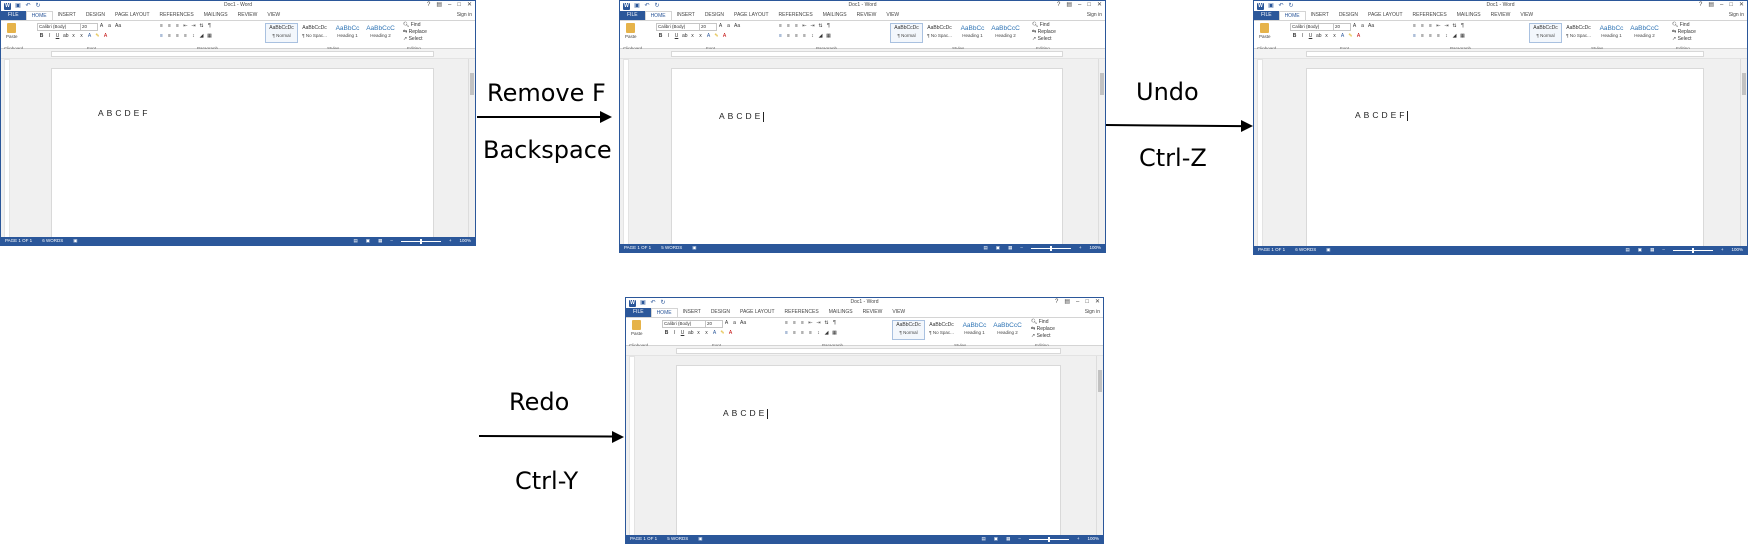 This screenshot has height=544, width=1748. What do you see at coordinates (1545, 33) in the screenshot?
I see `style-normal: AaBbCcDc ¶ Normal` at bounding box center [1545, 33].